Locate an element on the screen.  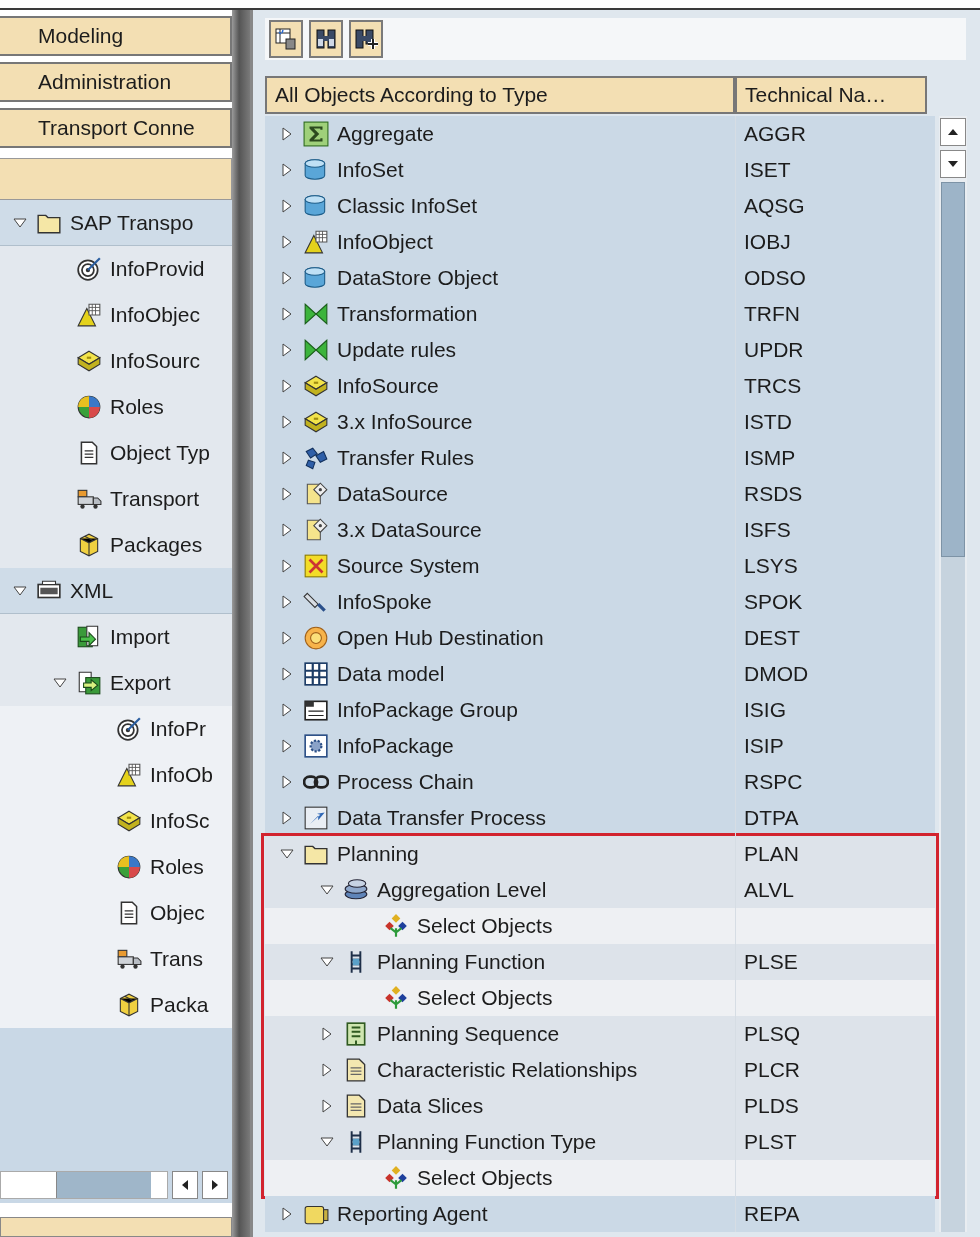
find-next-button is located at coordinates (366, 39).